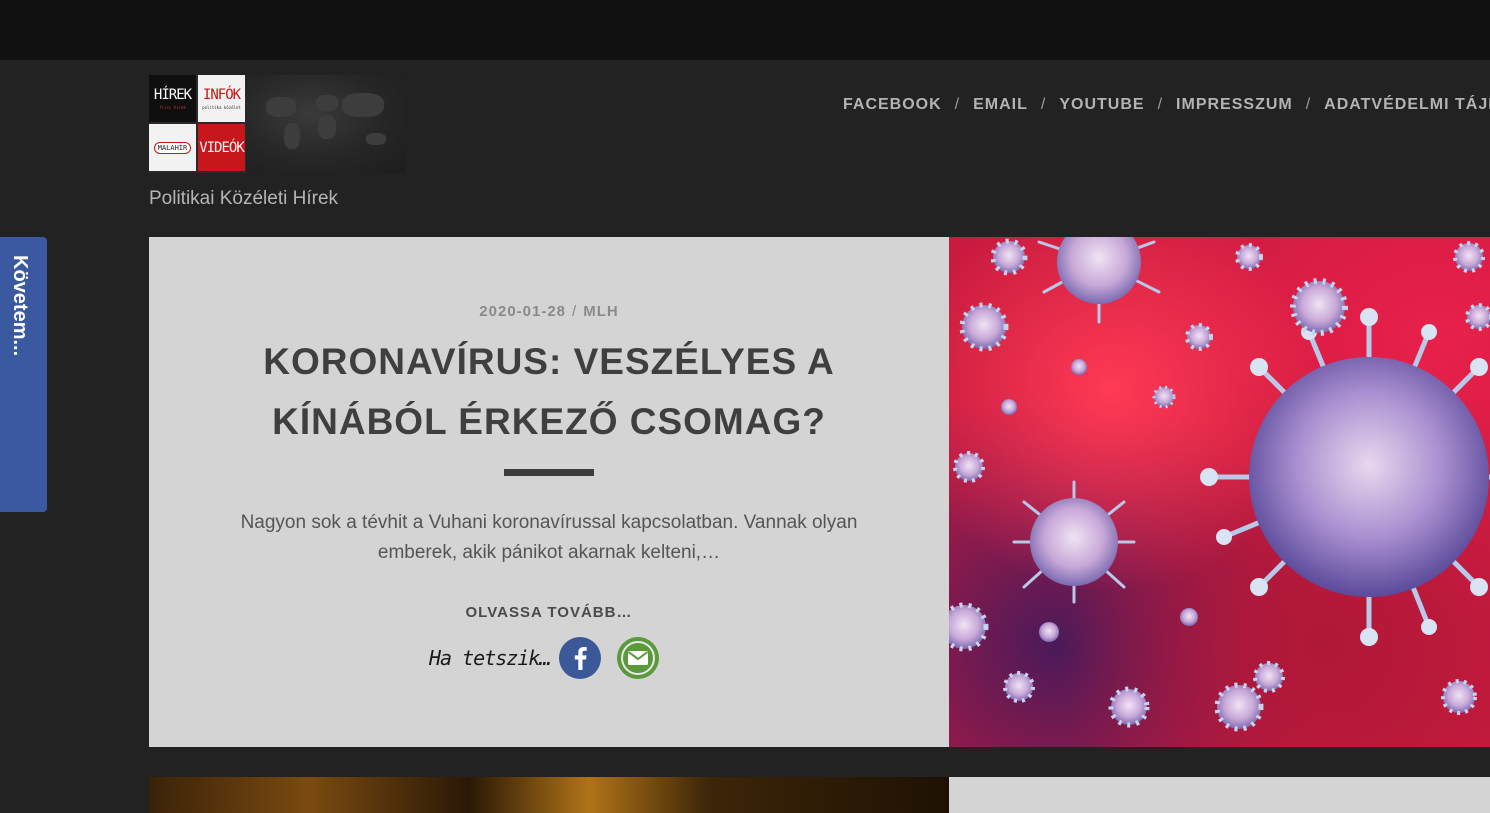  Describe the element at coordinates (221, 147) in the screenshot. I see `logo-tile-videok: VIDEÓK` at that location.